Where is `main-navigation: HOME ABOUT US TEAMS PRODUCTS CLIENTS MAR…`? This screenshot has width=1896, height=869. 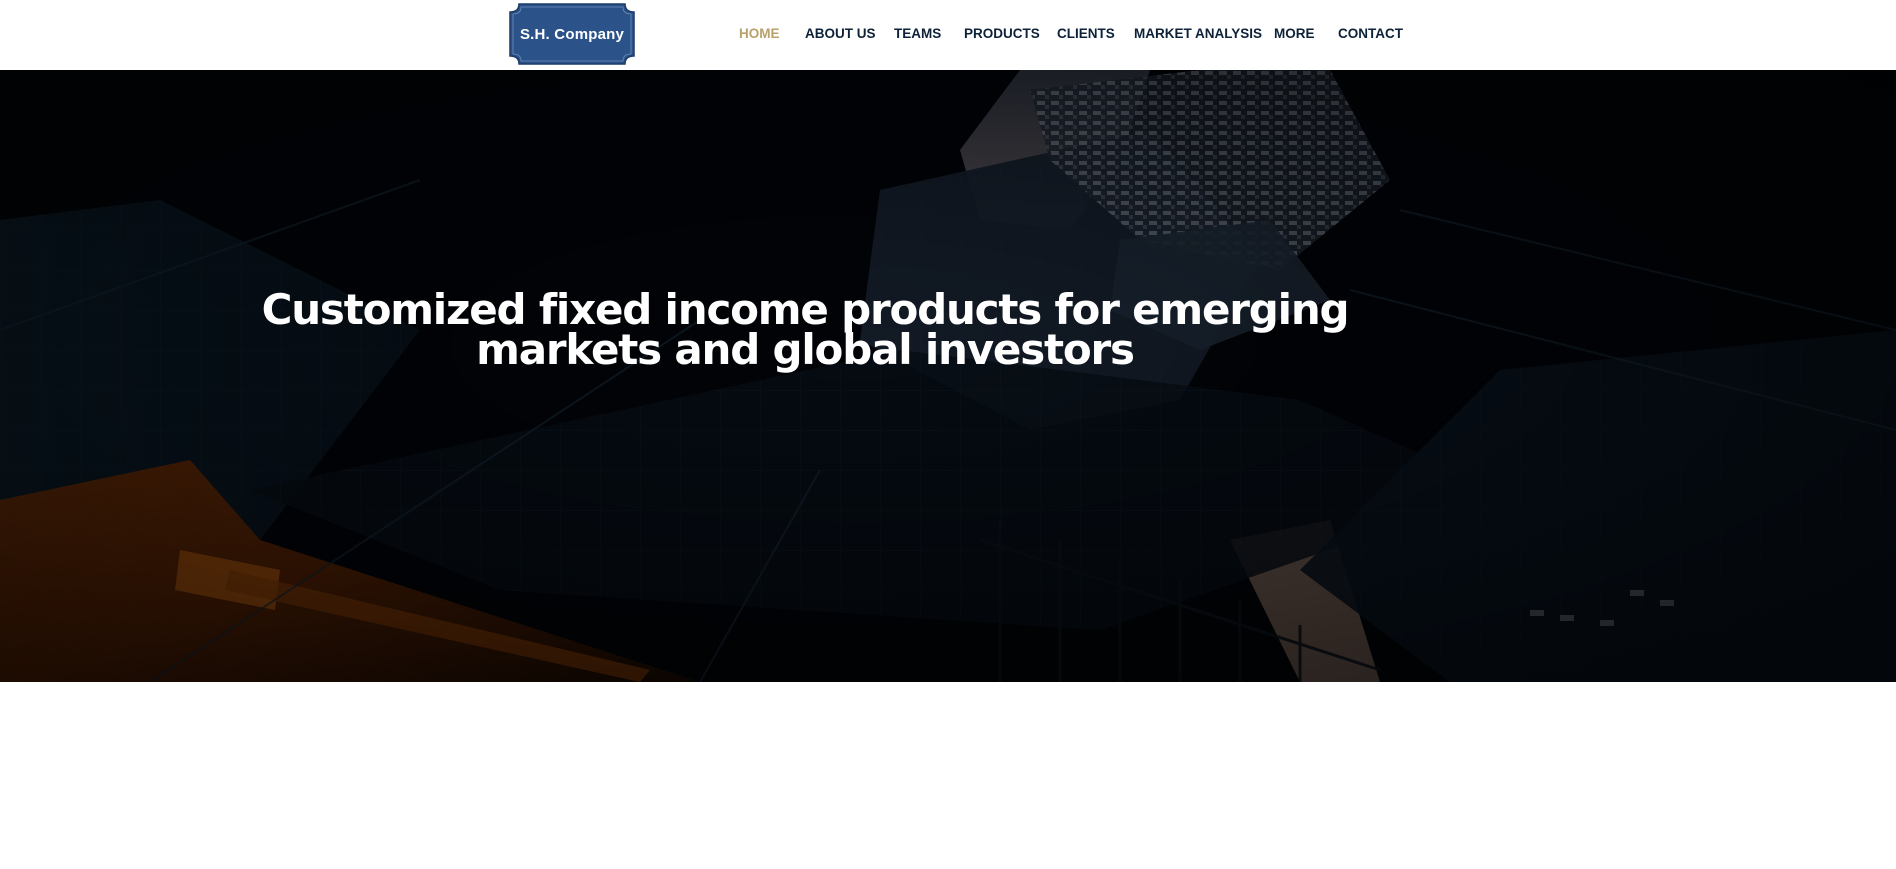
main-navigation: HOME ABOUT US TEAMS PRODUCTS CLIENTS MAR… is located at coordinates (948, 35).